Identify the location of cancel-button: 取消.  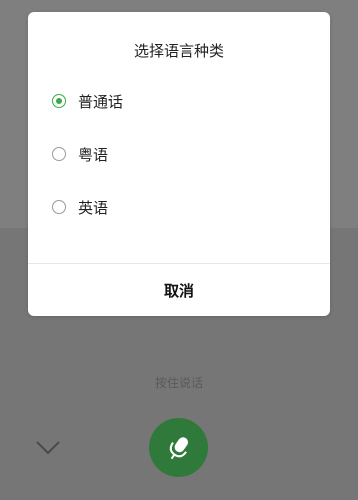
(179, 290).